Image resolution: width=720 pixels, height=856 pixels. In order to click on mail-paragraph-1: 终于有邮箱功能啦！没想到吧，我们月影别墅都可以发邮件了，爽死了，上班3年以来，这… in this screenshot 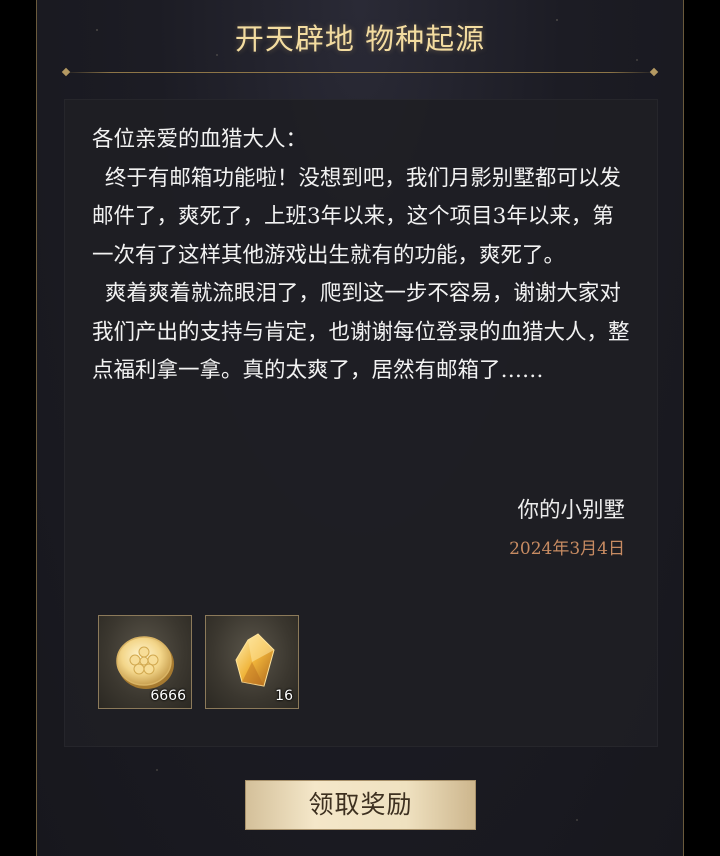, I will do `click(356, 216)`.